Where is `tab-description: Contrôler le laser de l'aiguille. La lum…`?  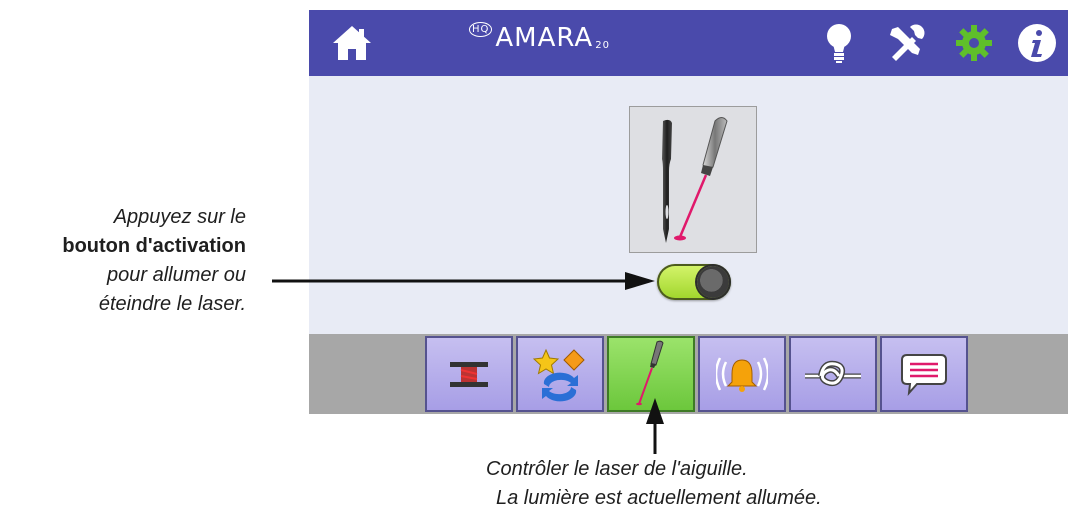 tab-description: Contrôler le laser de l'aiguille. La lum… is located at coordinates (654, 484).